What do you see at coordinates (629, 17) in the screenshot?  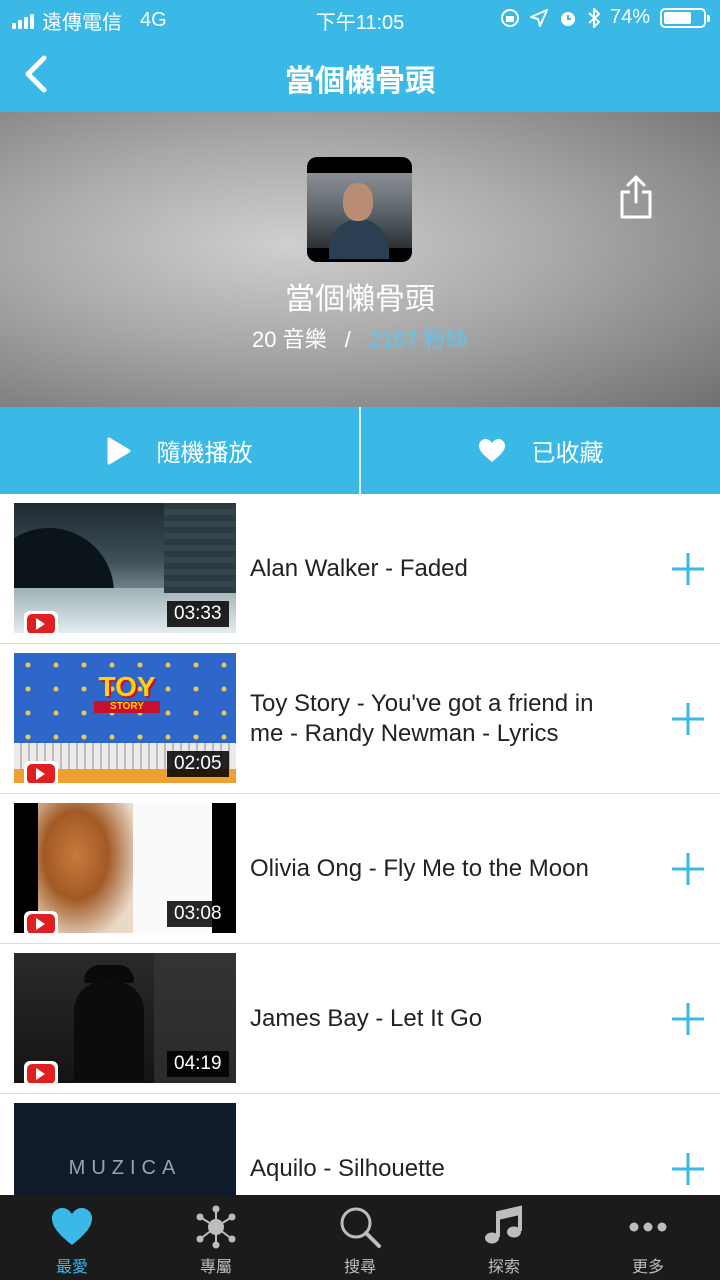 I see `battery-percent: 74%` at bounding box center [629, 17].